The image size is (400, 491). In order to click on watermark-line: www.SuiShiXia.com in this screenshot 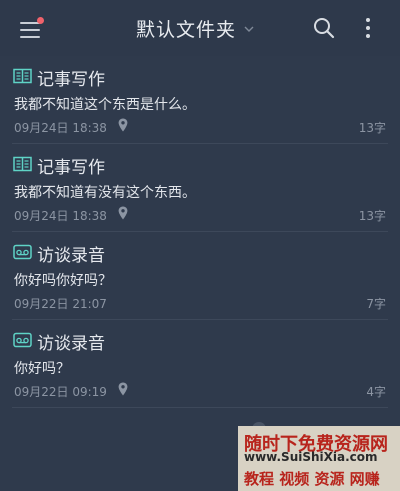, I will do `click(311, 457)`.